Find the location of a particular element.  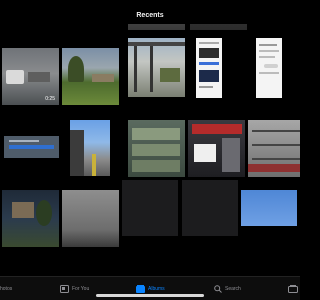

photo-store-racks is located at coordinates (274, 148).